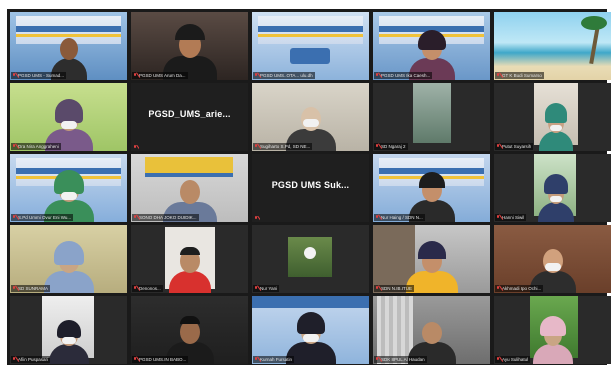  I want to click on participant-name-label: Ayu Sulihatul, so click(513, 359).